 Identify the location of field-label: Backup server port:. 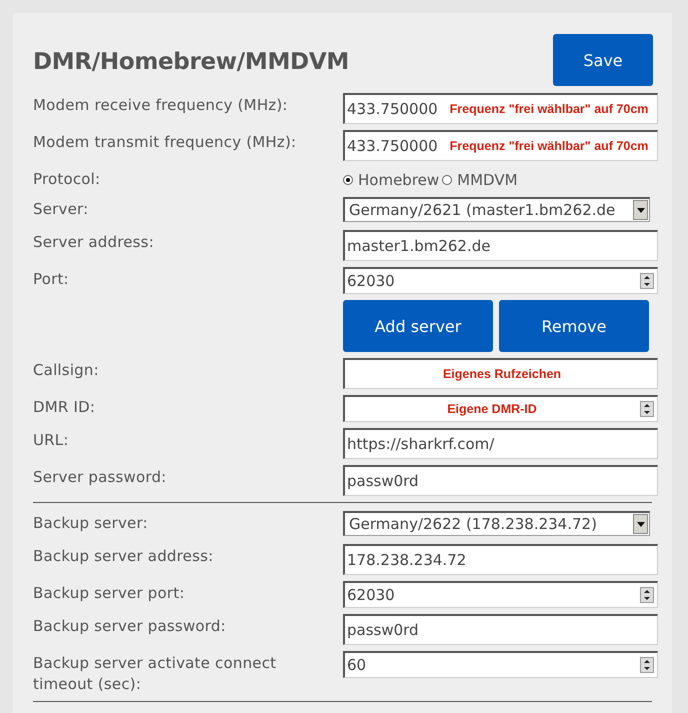
(109, 593).